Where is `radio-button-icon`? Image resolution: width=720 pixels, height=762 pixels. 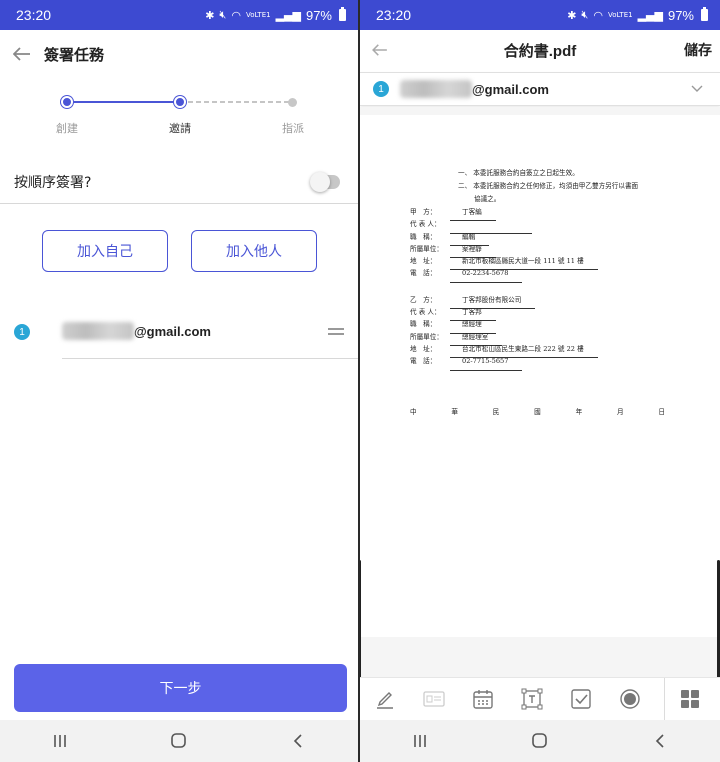 radio-button-icon is located at coordinates (629, 699).